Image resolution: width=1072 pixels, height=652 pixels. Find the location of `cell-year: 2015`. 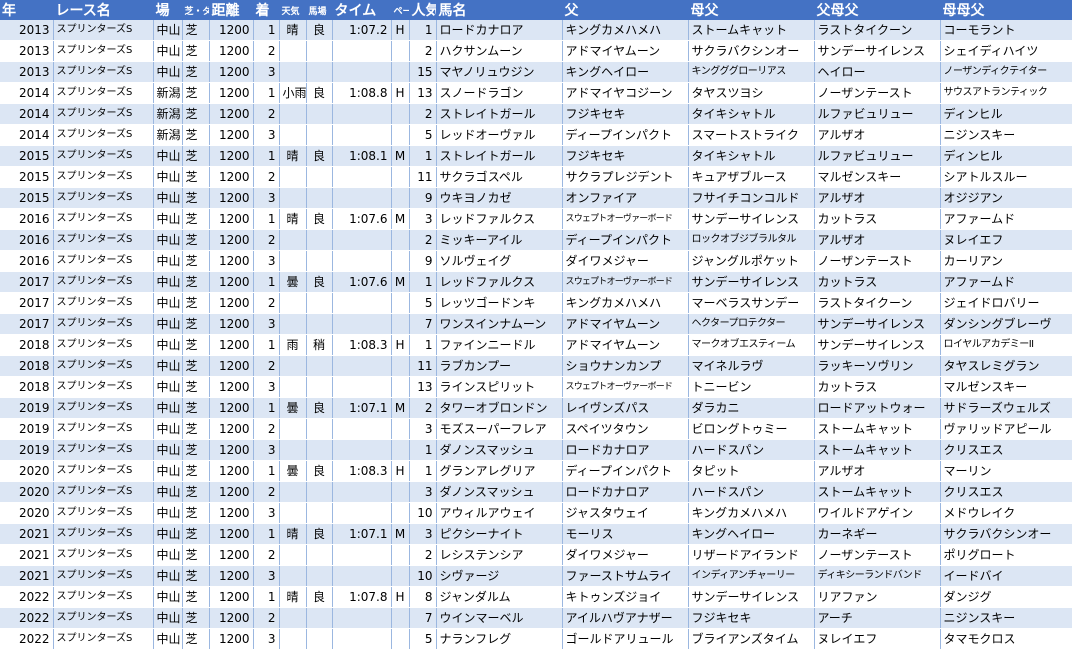

cell-year: 2015 is located at coordinates (27, 198).